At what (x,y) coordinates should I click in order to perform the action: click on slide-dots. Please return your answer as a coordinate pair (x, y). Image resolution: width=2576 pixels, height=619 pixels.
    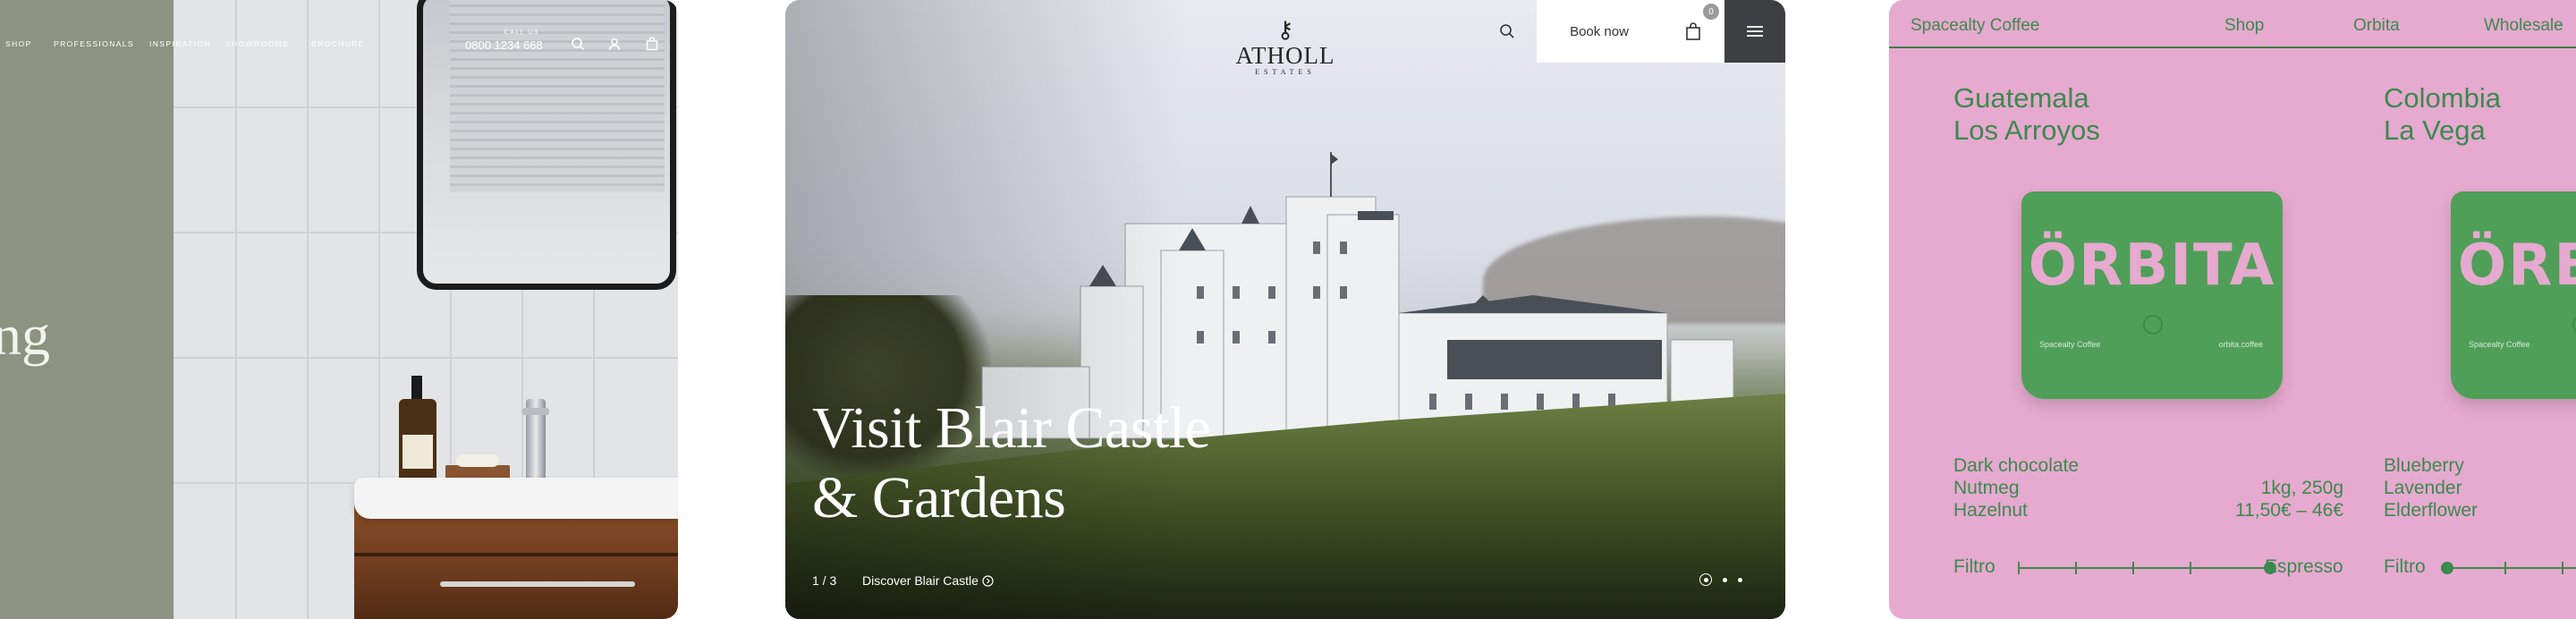
    Looking at the image, I should click on (1720, 579).